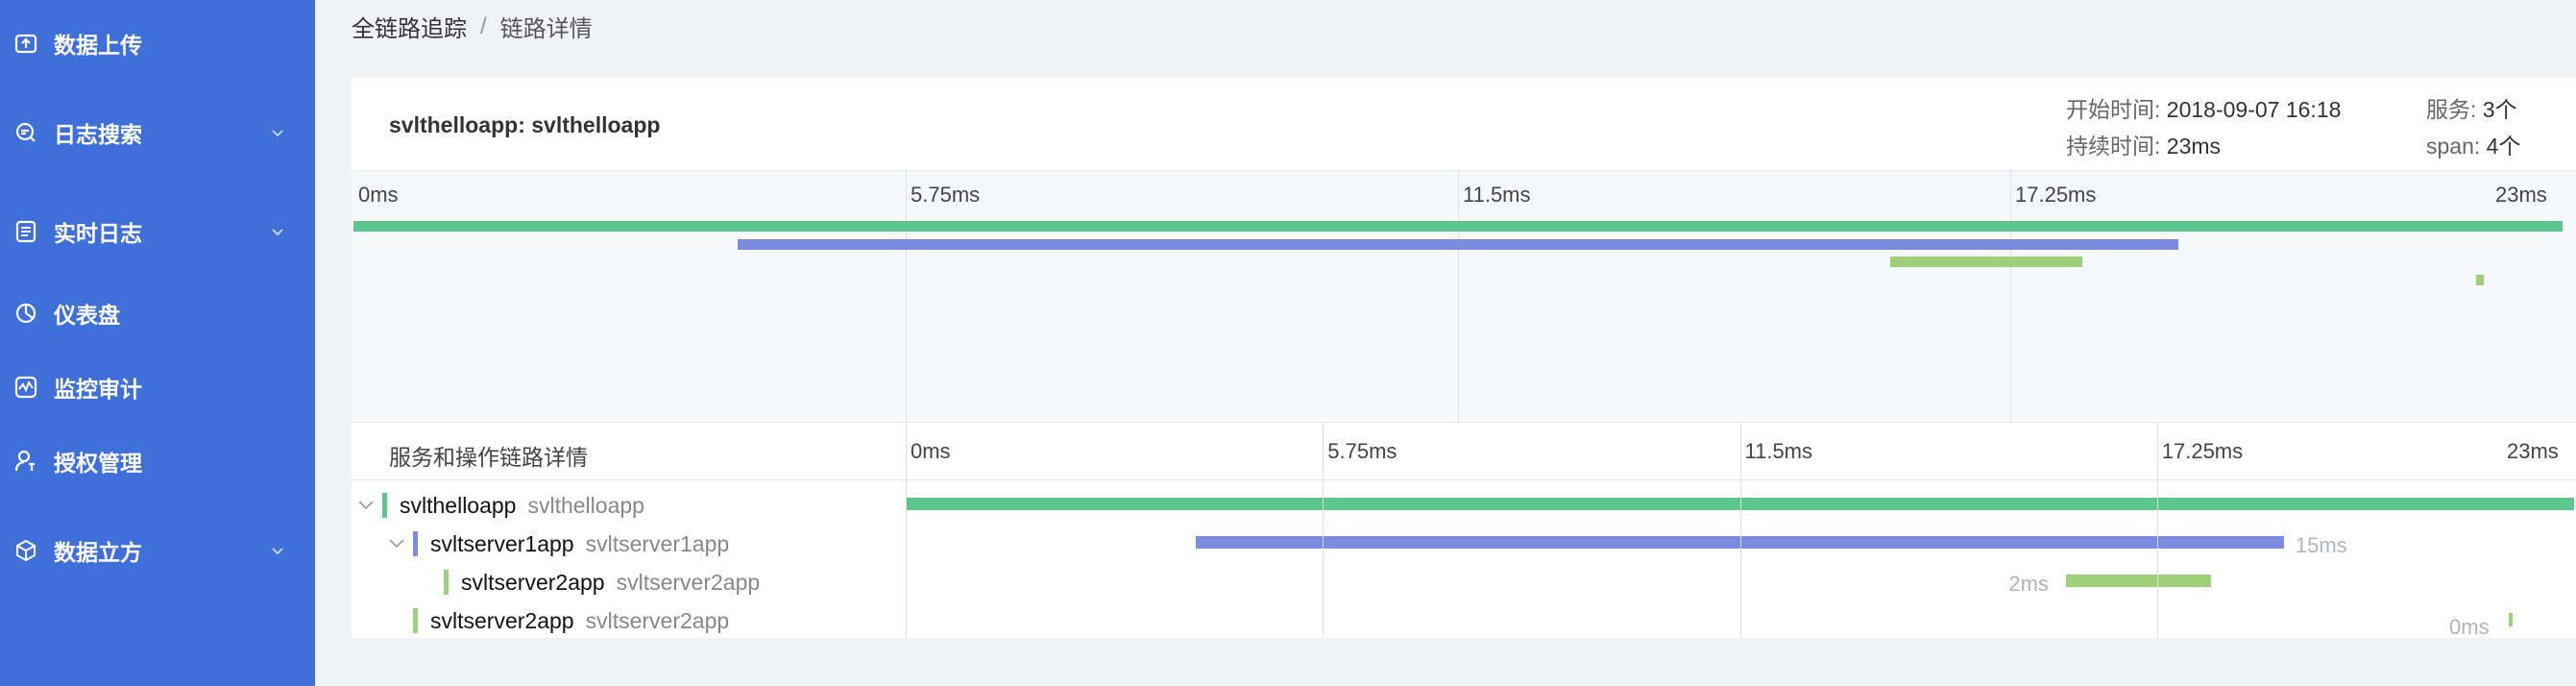 This screenshot has height=686, width=2576. Describe the element at coordinates (24, 461) in the screenshot. I see `auth-icon` at that location.